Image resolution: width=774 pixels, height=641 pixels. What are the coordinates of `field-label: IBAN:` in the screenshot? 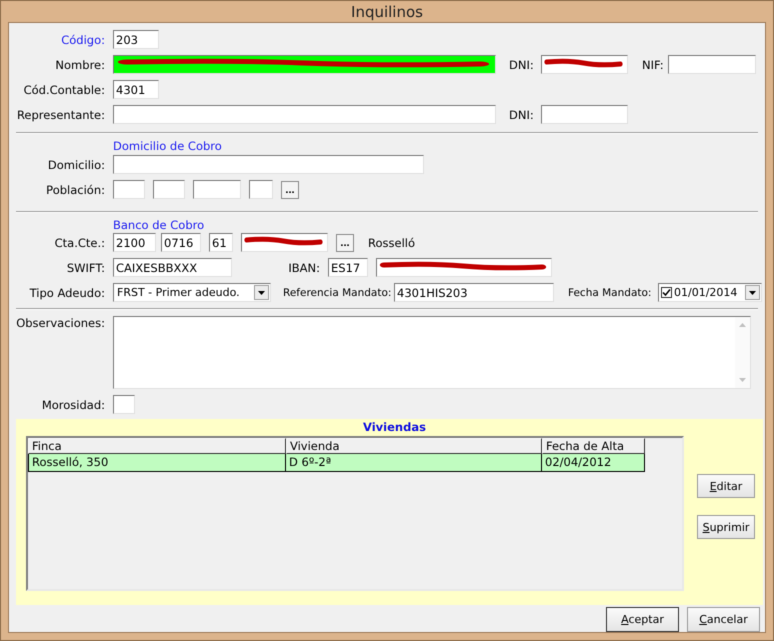 It's located at (304, 267).